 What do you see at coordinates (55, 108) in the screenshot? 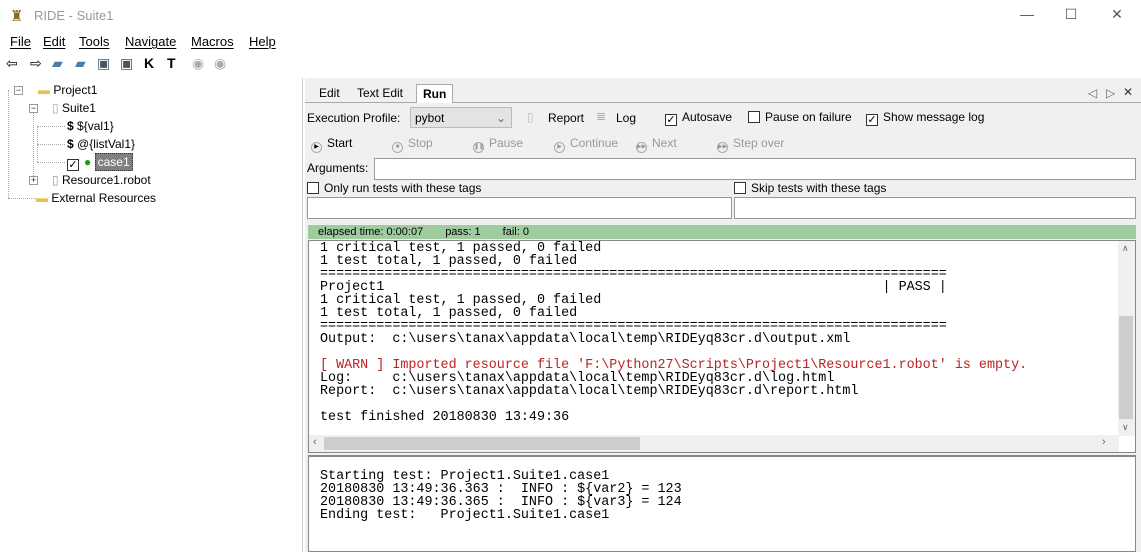
I see `file-icon: ▯` at bounding box center [55, 108].